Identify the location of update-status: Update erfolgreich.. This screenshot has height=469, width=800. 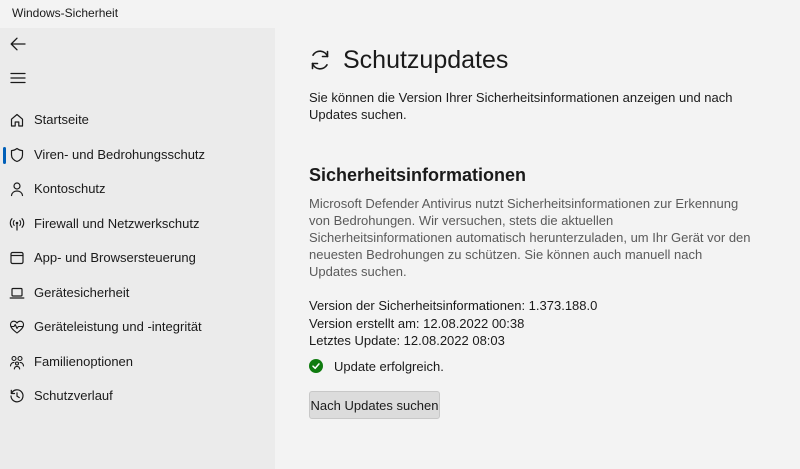
(376, 366).